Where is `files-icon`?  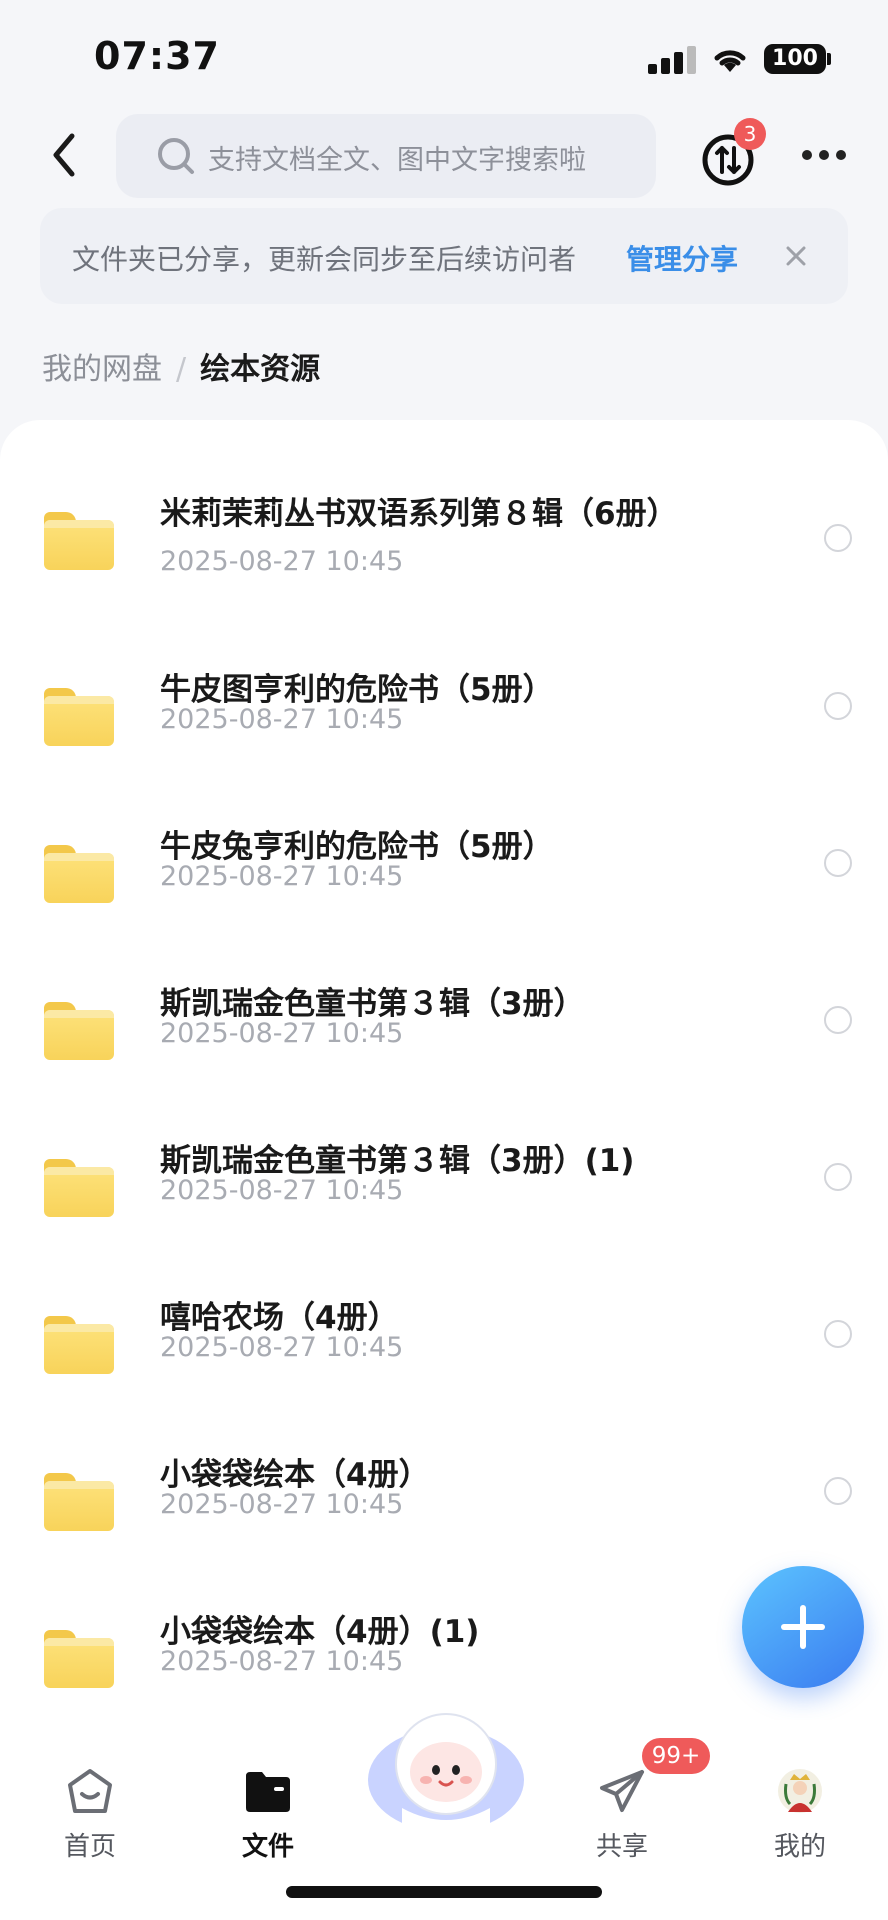 files-icon is located at coordinates (268, 1792).